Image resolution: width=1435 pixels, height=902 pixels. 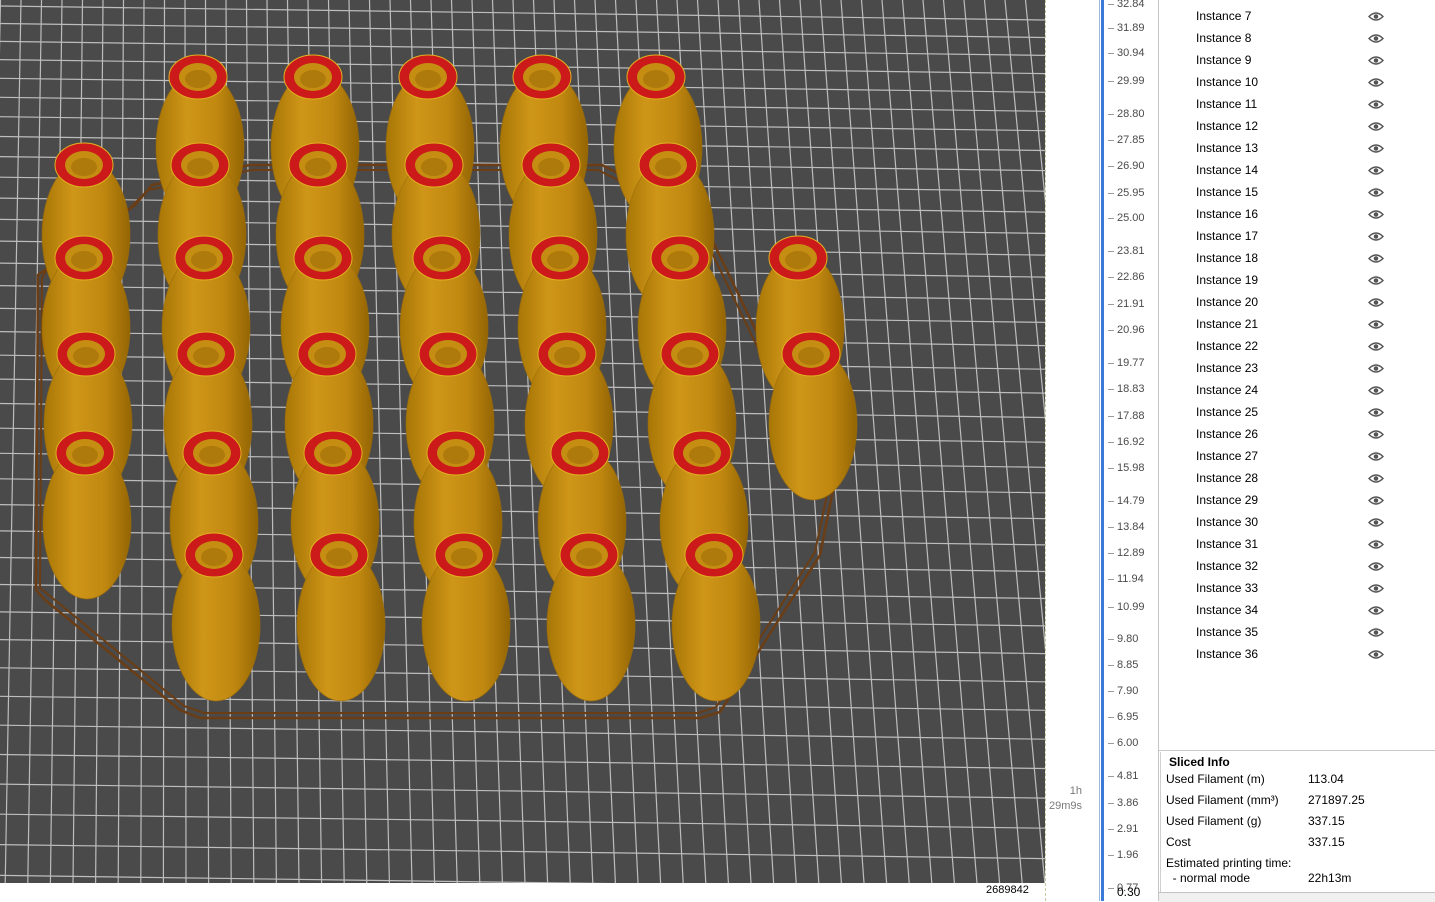 I want to click on object-list-item: Instance 7, so click(x=1297, y=16).